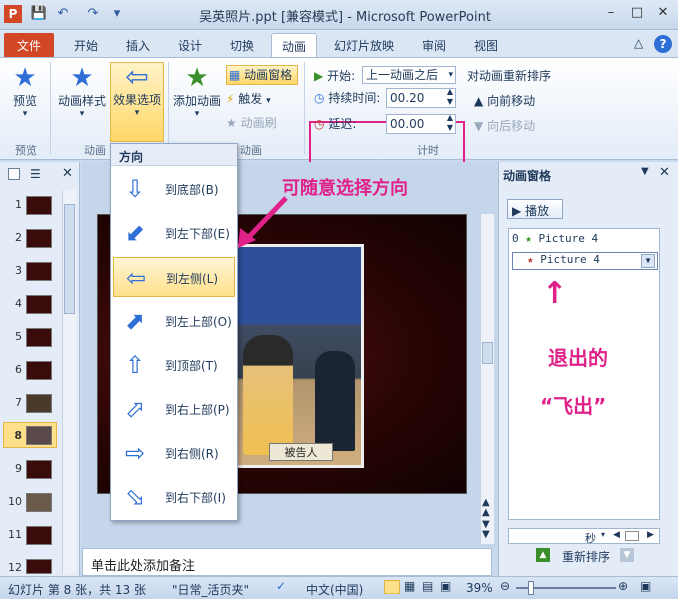 This screenshot has height=599, width=678. What do you see at coordinates (505, 586) in the screenshot?
I see `zoom-out-icon: ⊖` at bounding box center [505, 586].